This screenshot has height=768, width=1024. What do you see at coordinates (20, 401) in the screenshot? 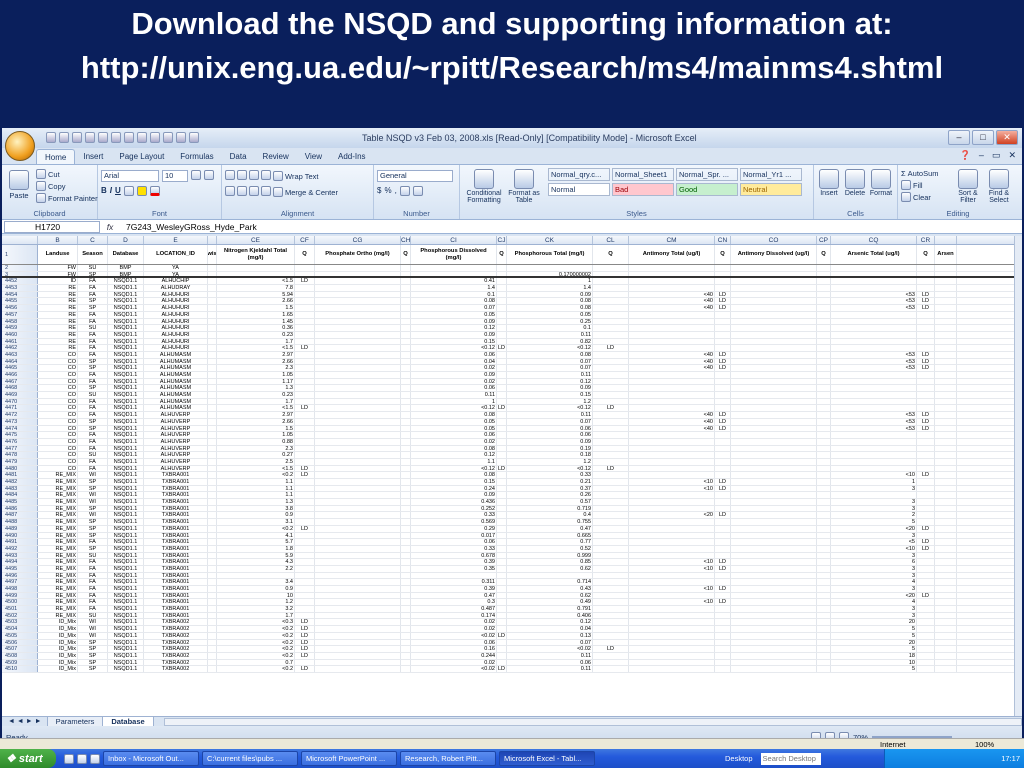
I see `row-header: 4470` at bounding box center [20, 401].